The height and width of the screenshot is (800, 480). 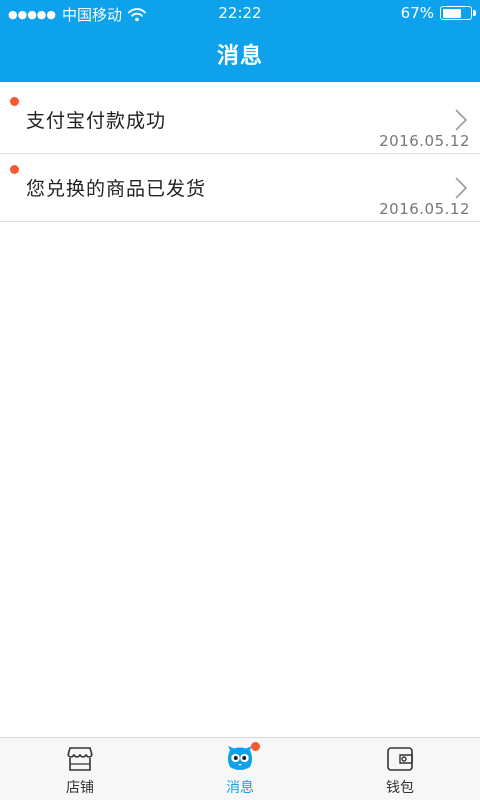 What do you see at coordinates (400, 759) in the screenshot?
I see `wallet-icon` at bounding box center [400, 759].